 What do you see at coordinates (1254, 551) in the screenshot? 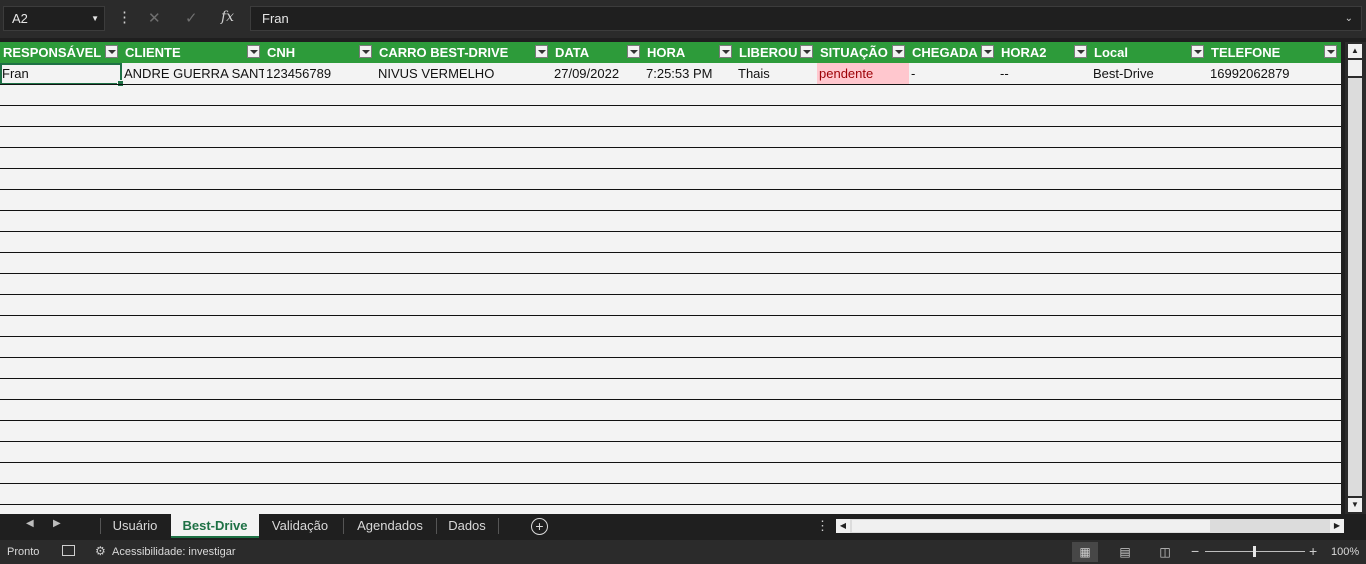
I see `zoom-slider-thumb` at bounding box center [1254, 551].